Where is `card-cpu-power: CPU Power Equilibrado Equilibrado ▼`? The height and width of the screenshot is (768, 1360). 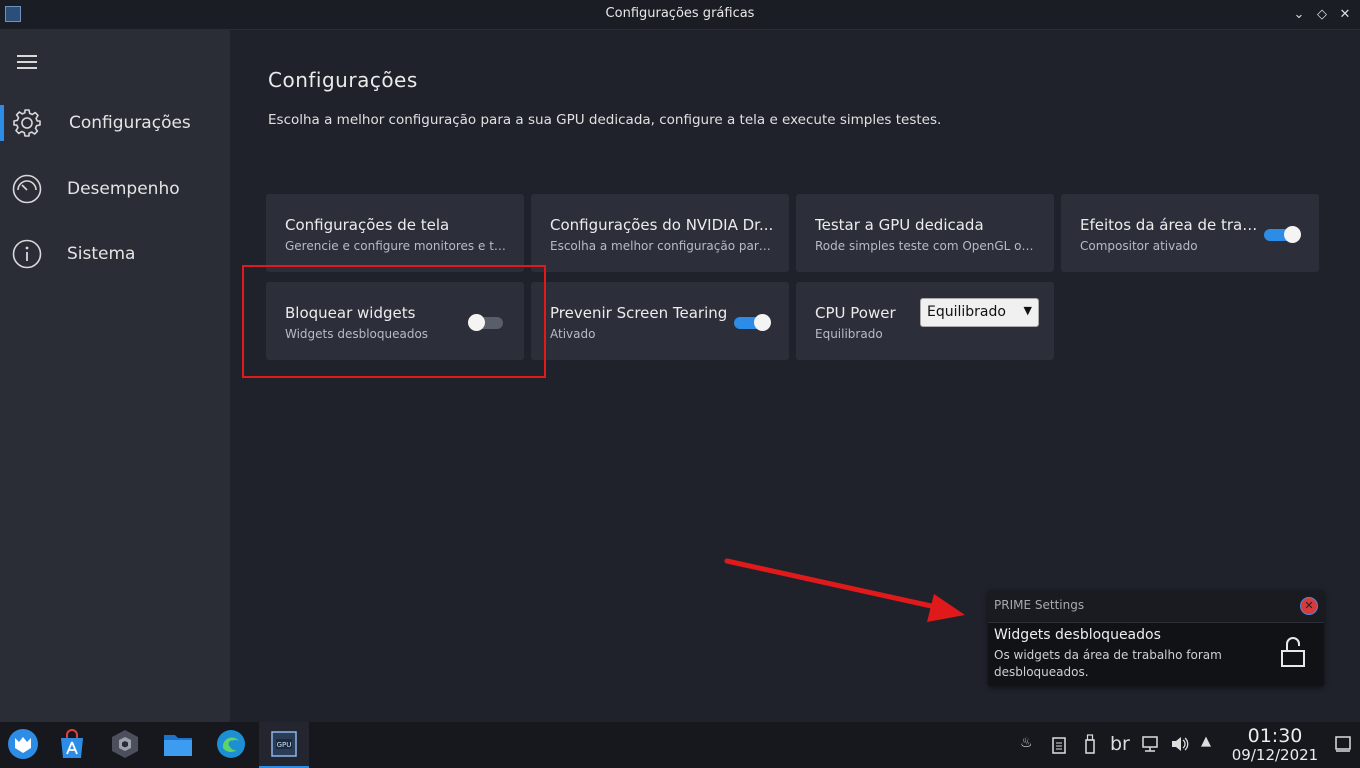 card-cpu-power: CPU Power Equilibrado Equilibrado ▼ is located at coordinates (925, 321).